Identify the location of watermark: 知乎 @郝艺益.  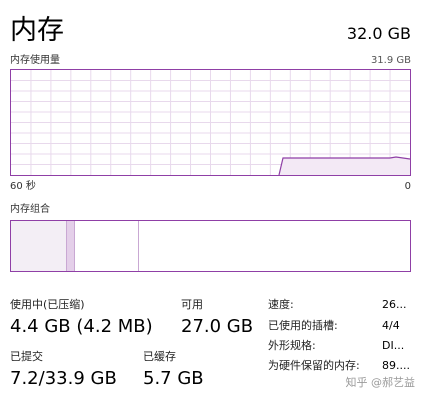
(380, 382).